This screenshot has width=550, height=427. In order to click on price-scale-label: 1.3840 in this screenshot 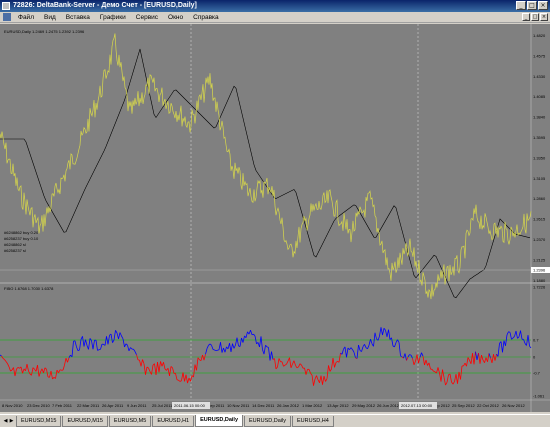, I will do `click(539, 117)`.